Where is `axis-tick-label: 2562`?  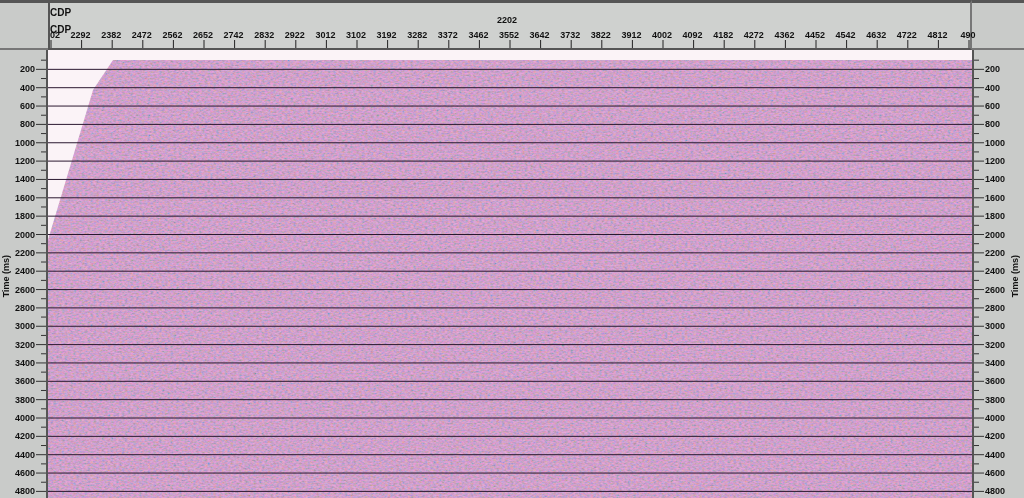 axis-tick-label: 2562 is located at coordinates (172, 35).